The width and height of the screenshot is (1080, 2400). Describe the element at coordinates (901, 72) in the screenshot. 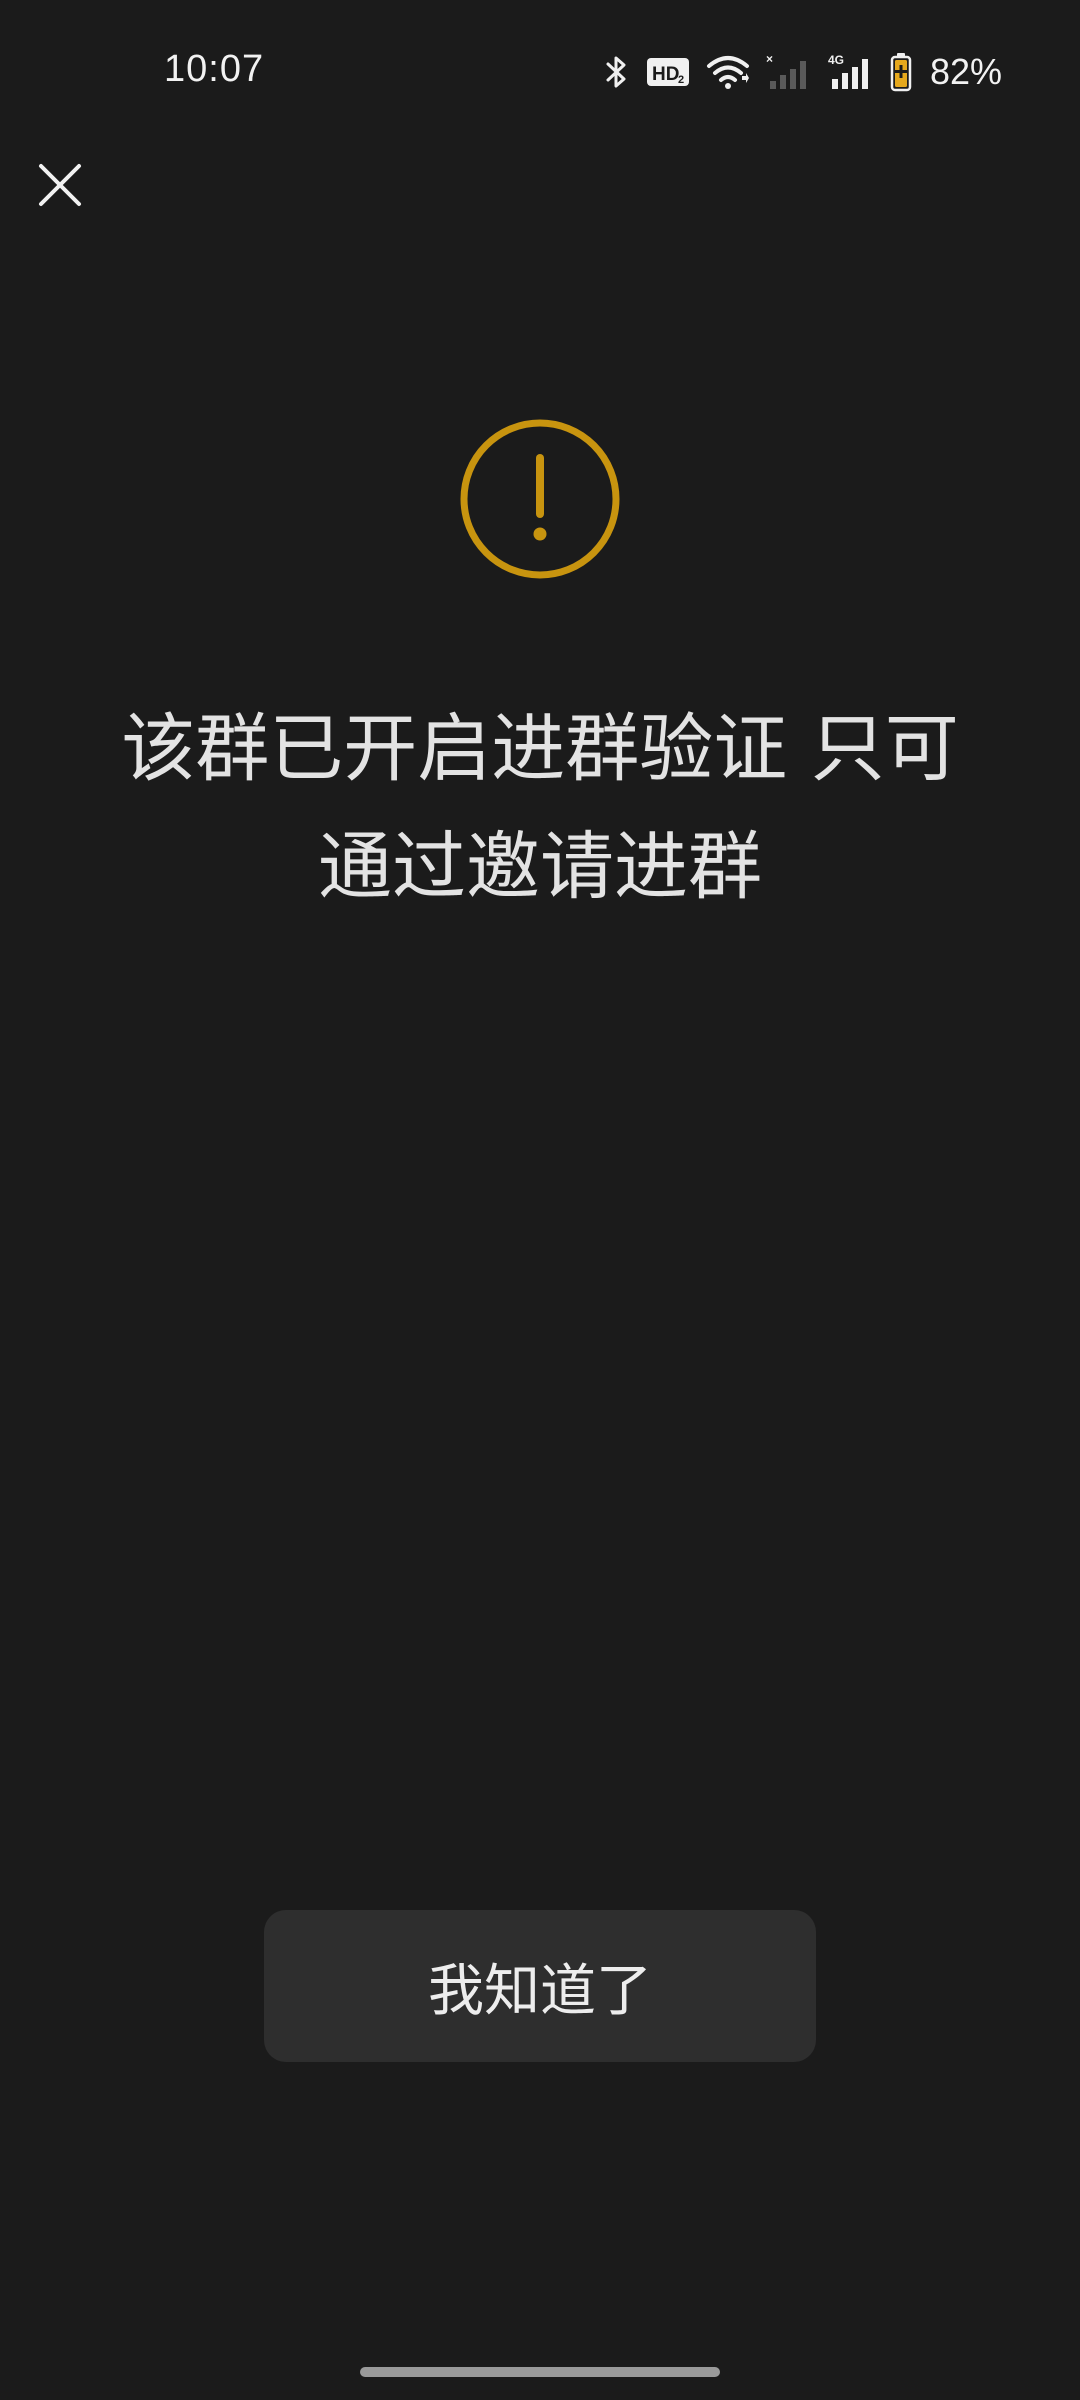

I see `battery-charging-icon` at that location.